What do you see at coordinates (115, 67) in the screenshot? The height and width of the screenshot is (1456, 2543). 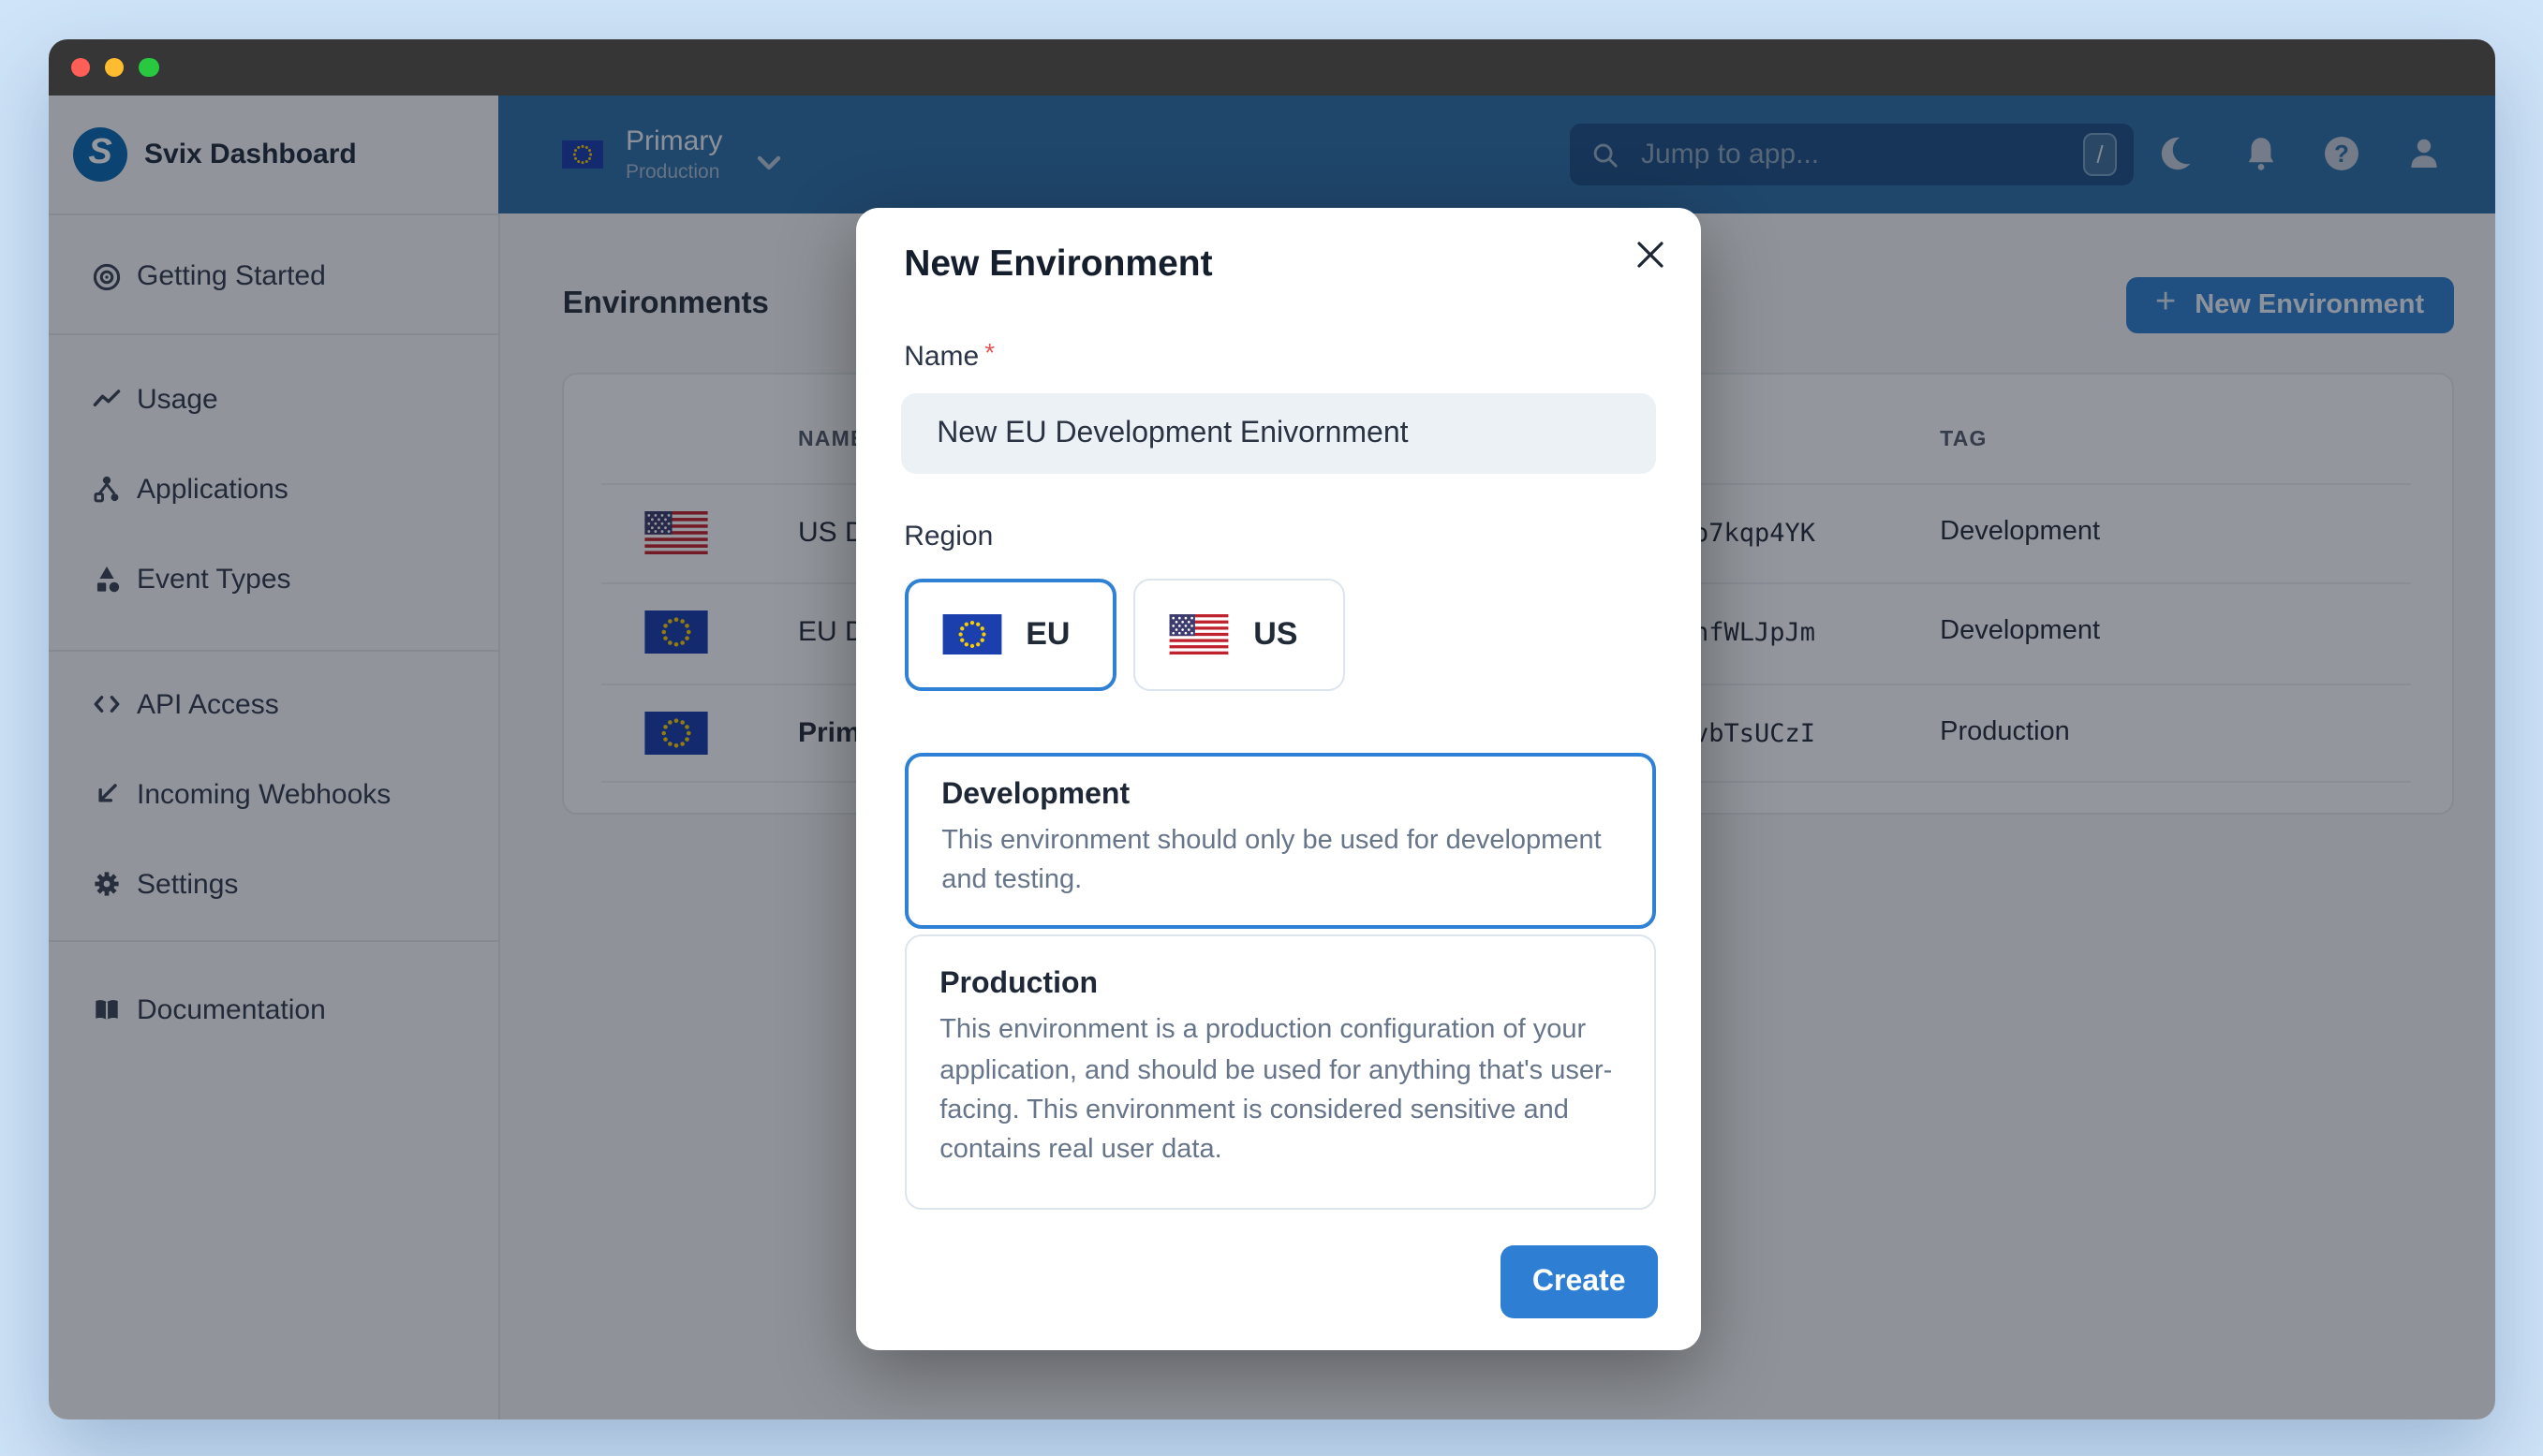 I see `minimize-window-button` at bounding box center [115, 67].